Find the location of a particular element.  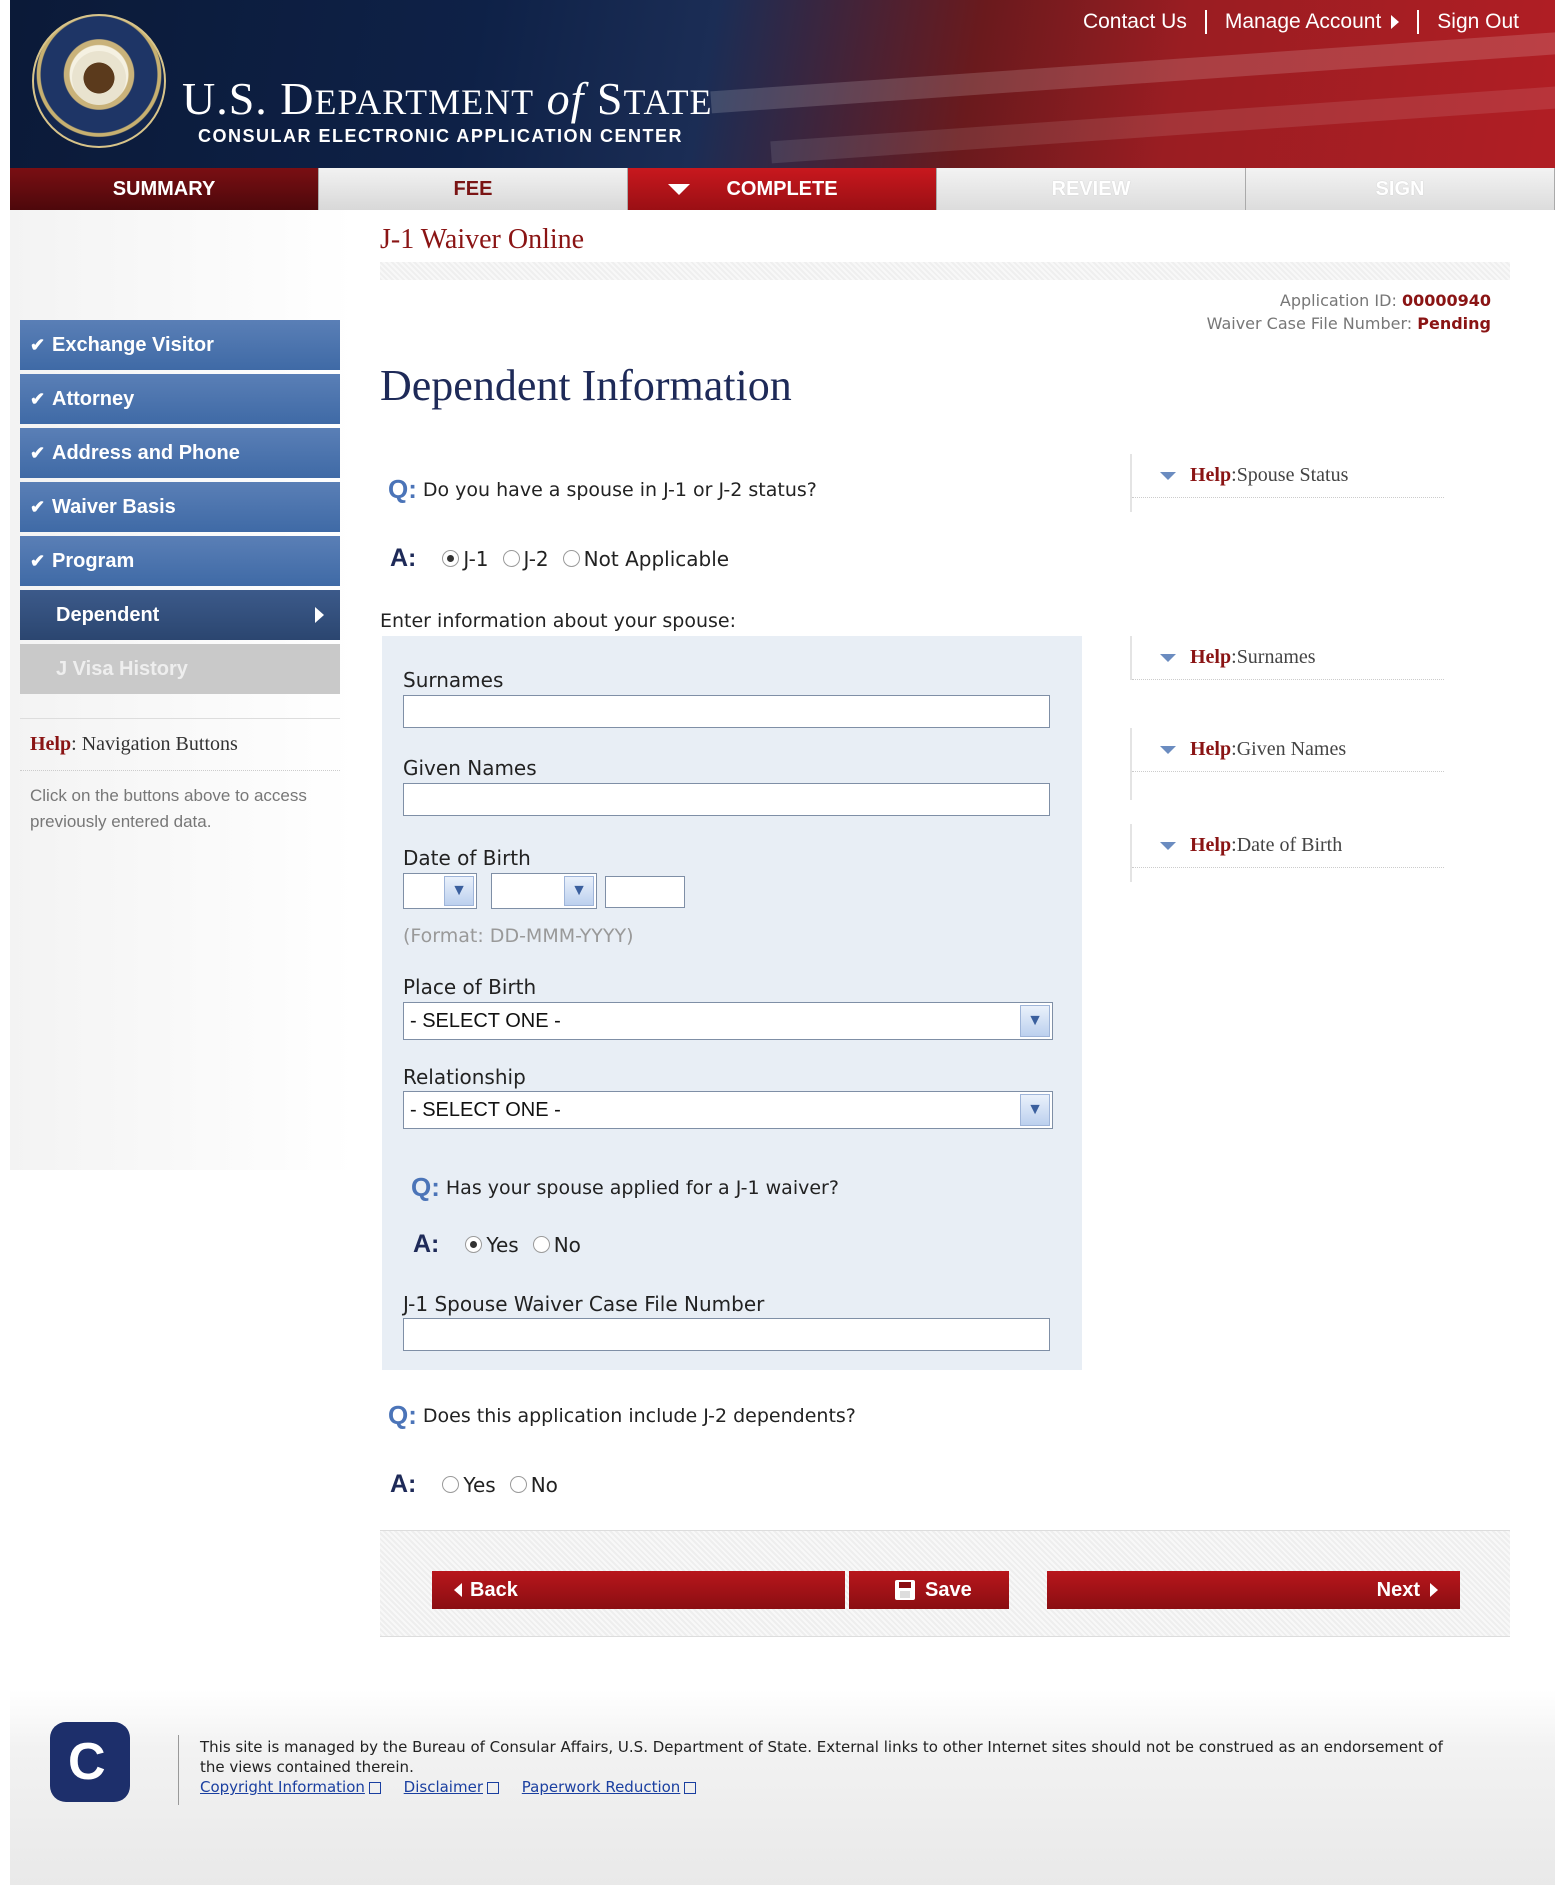

given-names-label: Given Names is located at coordinates (470, 768).